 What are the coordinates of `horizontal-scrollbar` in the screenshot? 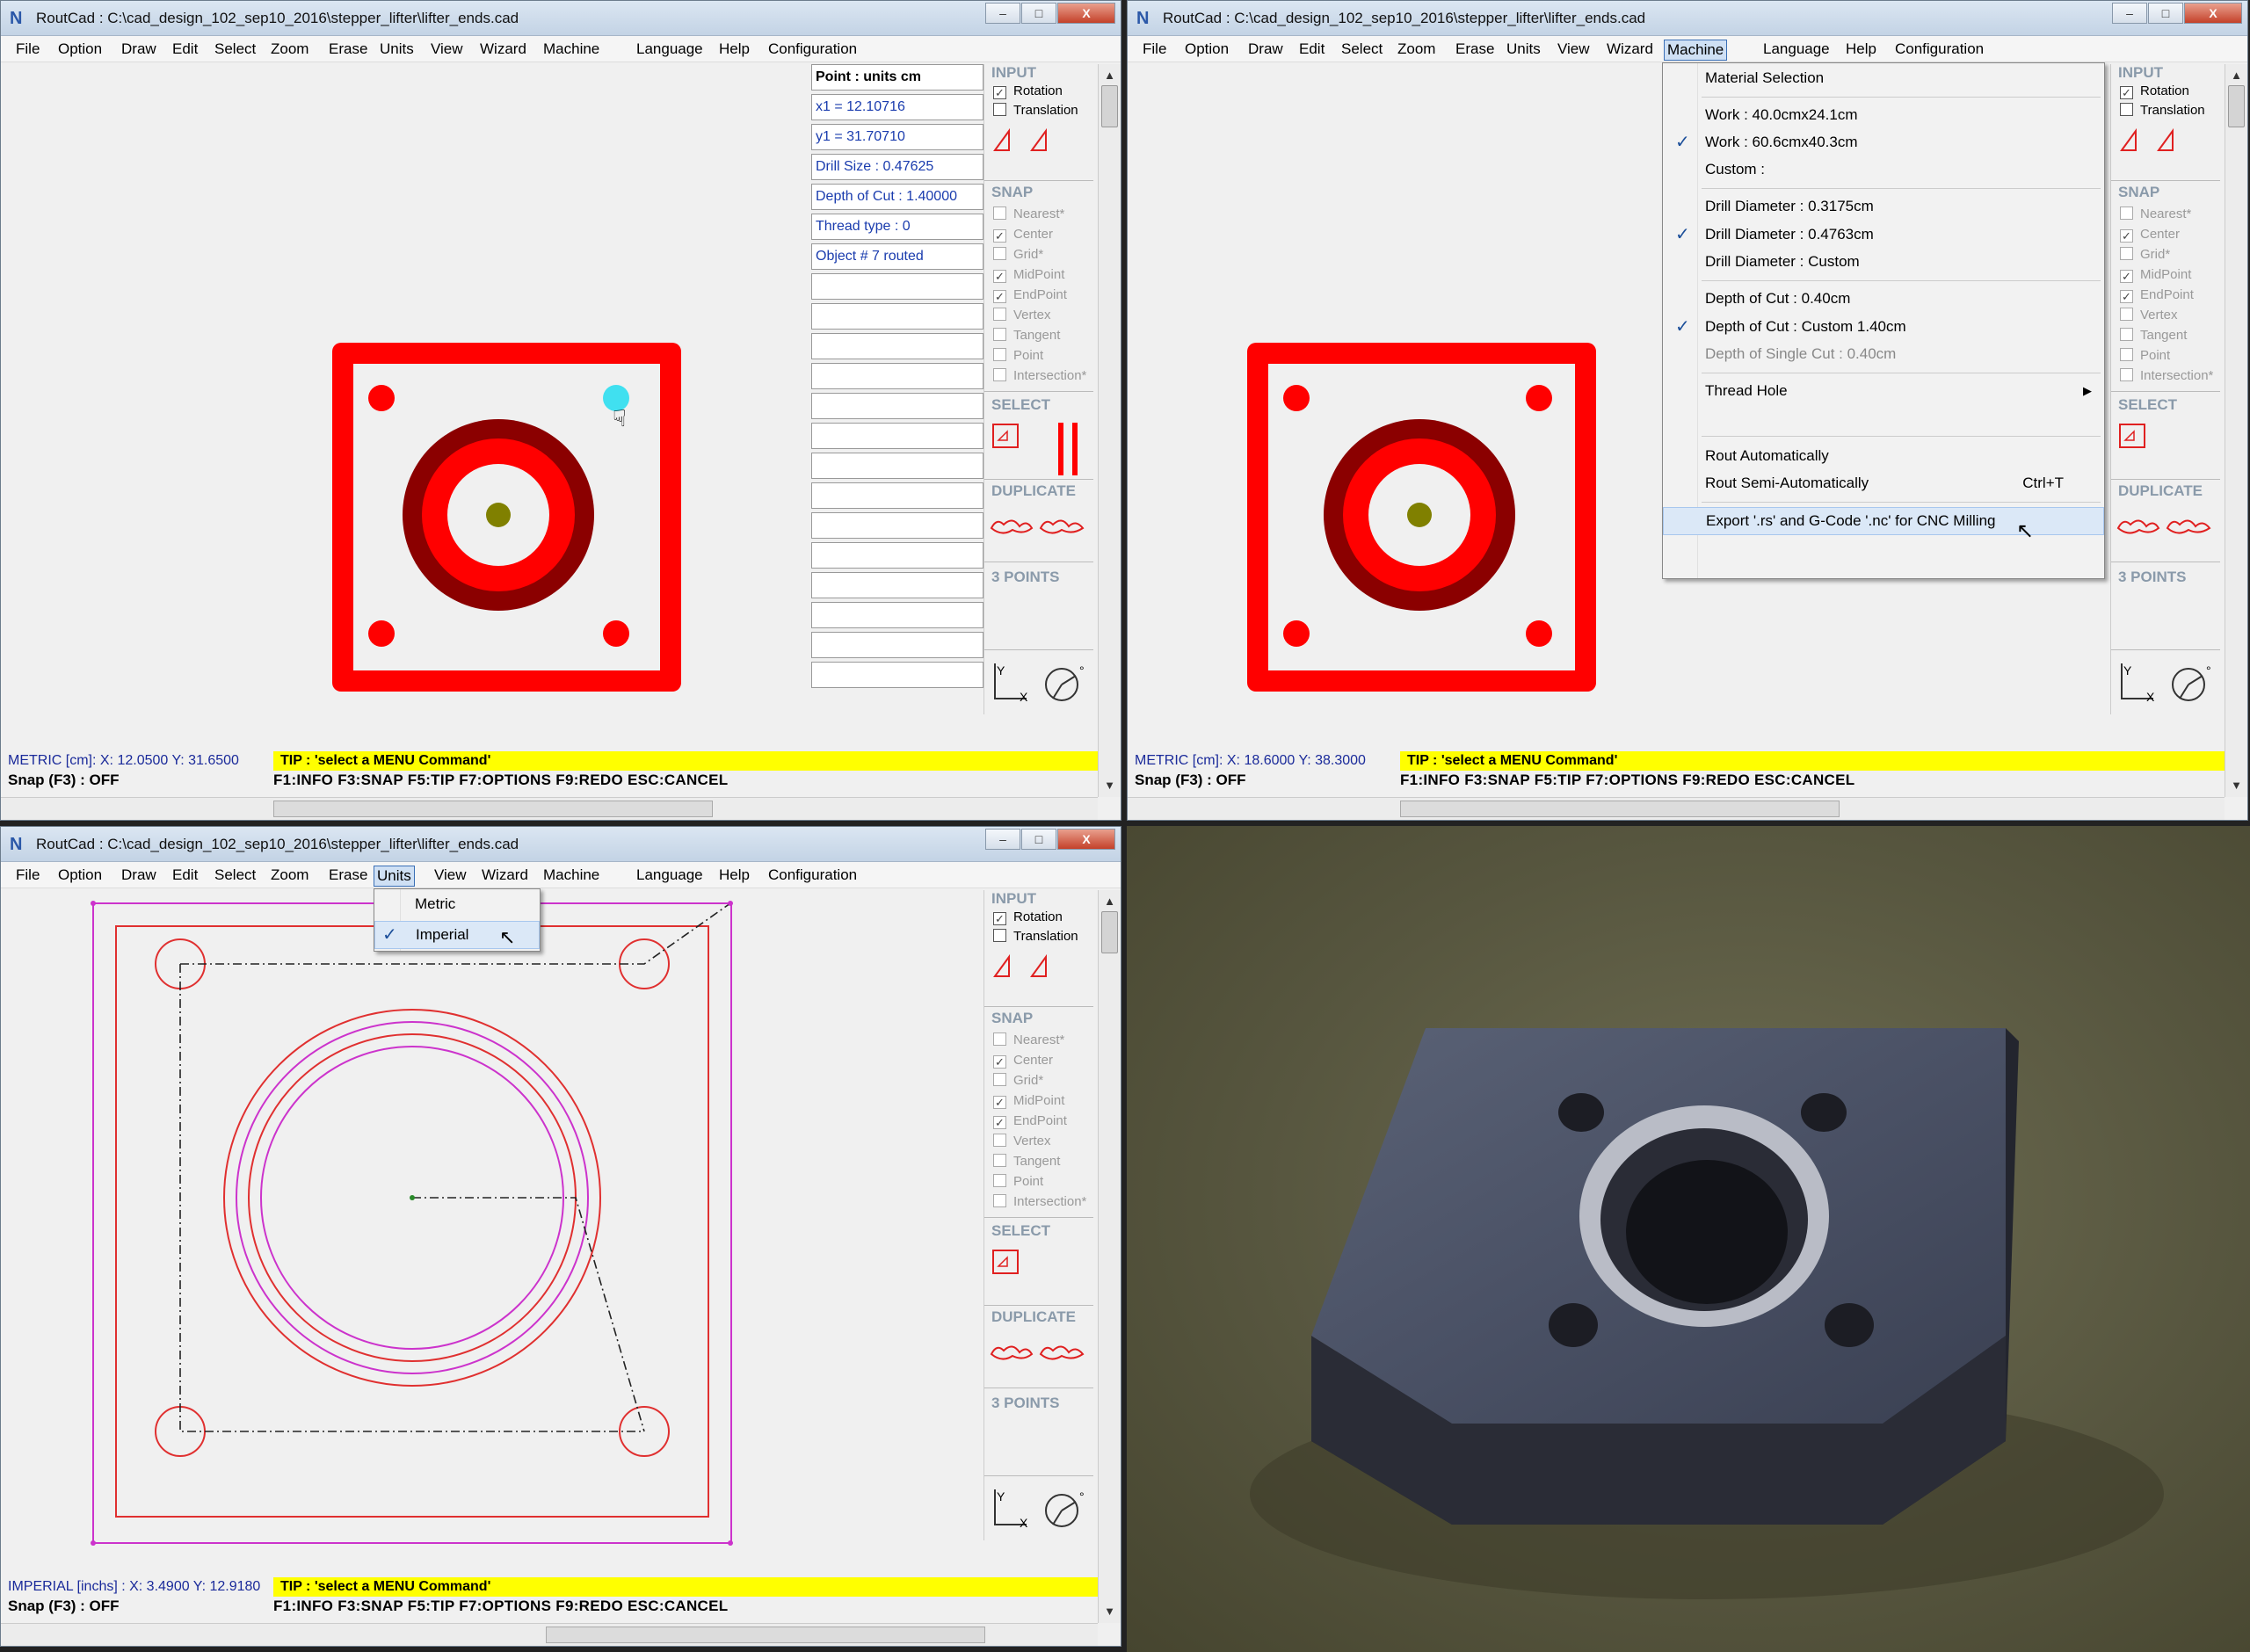 It's located at (549, 1635).